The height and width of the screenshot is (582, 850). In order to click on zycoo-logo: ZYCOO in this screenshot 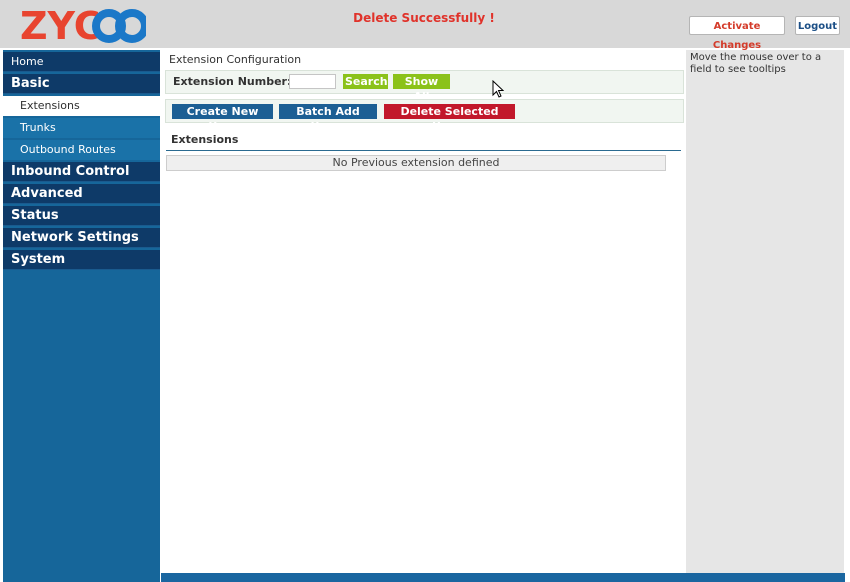, I will do `click(83, 25)`.